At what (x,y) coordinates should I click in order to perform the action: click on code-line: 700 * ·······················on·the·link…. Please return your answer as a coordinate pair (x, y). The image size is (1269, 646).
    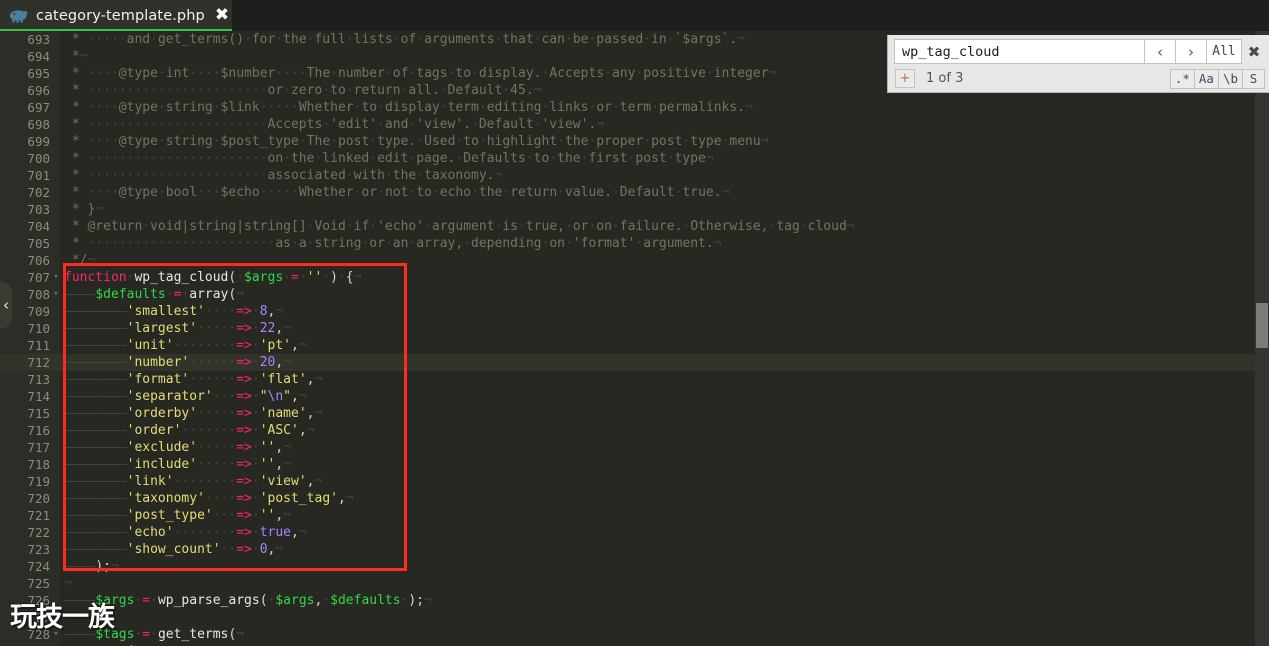
    Looking at the image, I should click on (634, 158).